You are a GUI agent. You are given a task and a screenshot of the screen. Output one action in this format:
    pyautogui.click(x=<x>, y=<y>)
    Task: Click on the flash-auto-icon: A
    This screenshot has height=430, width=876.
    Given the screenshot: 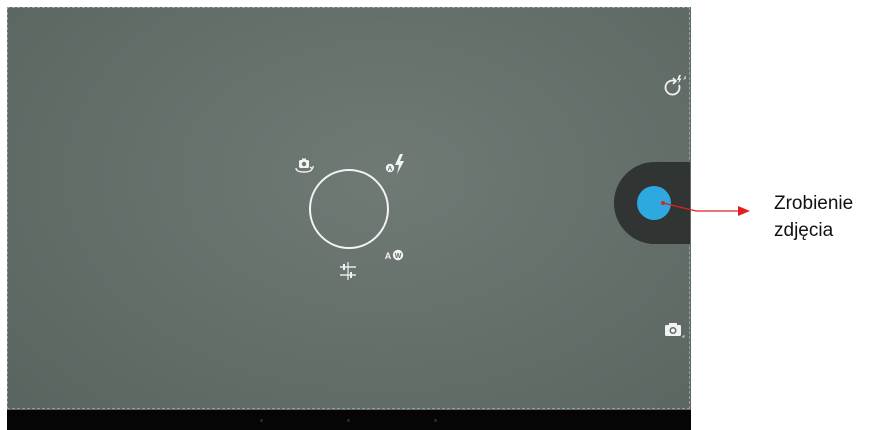 What is the action you would take?
    pyautogui.click(x=396, y=164)
    